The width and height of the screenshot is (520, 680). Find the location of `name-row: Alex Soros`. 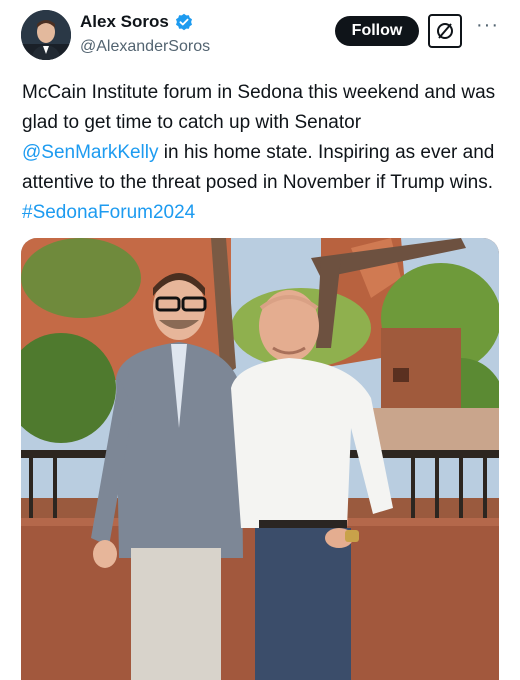

name-row: Alex Soros is located at coordinates (136, 22).